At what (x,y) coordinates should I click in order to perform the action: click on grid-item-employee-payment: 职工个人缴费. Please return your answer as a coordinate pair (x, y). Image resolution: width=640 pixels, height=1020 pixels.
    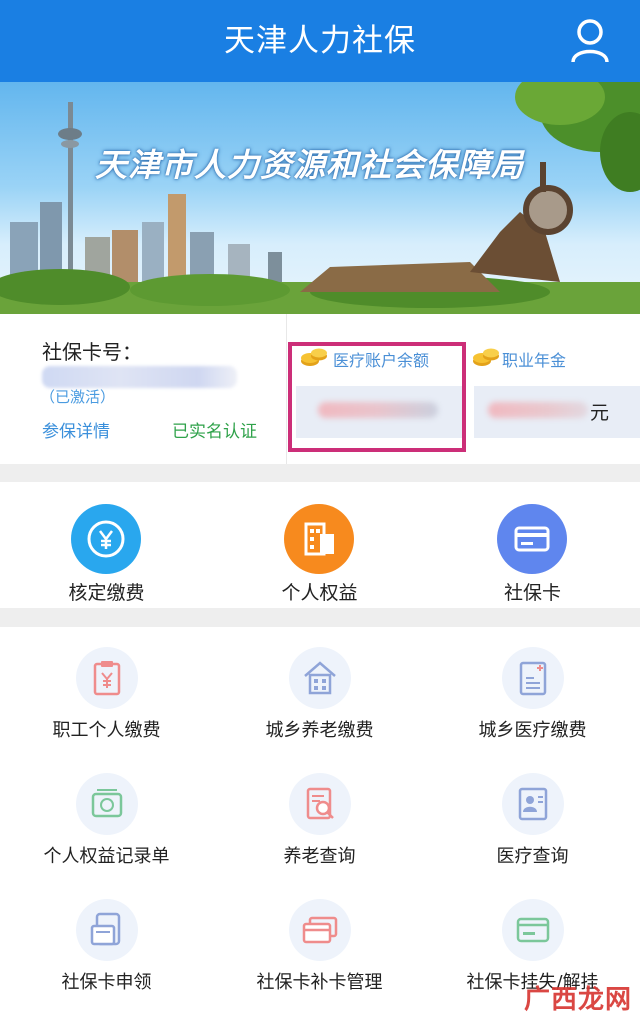
    Looking at the image, I should click on (106, 690).